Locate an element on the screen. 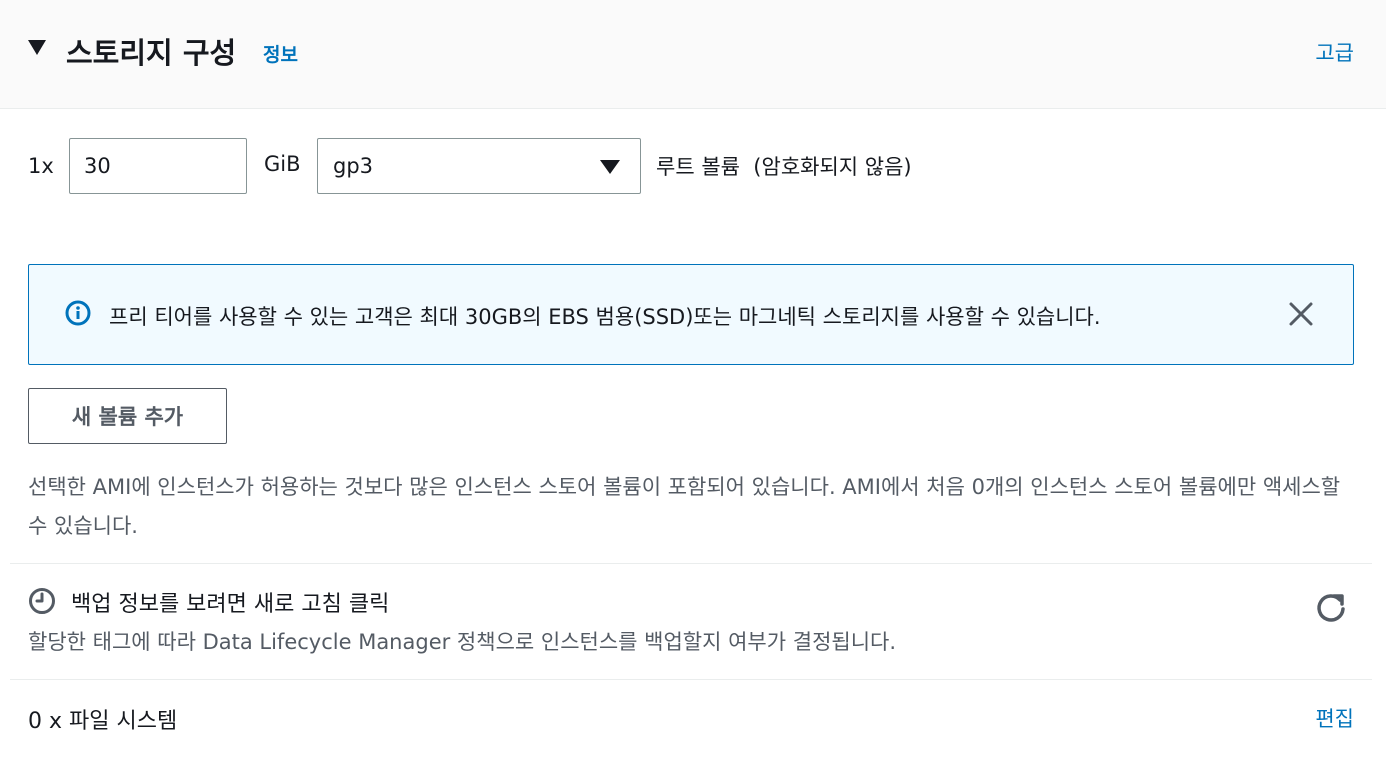  add-new-volume-button: 새 볼륨 추가 is located at coordinates (127, 416).